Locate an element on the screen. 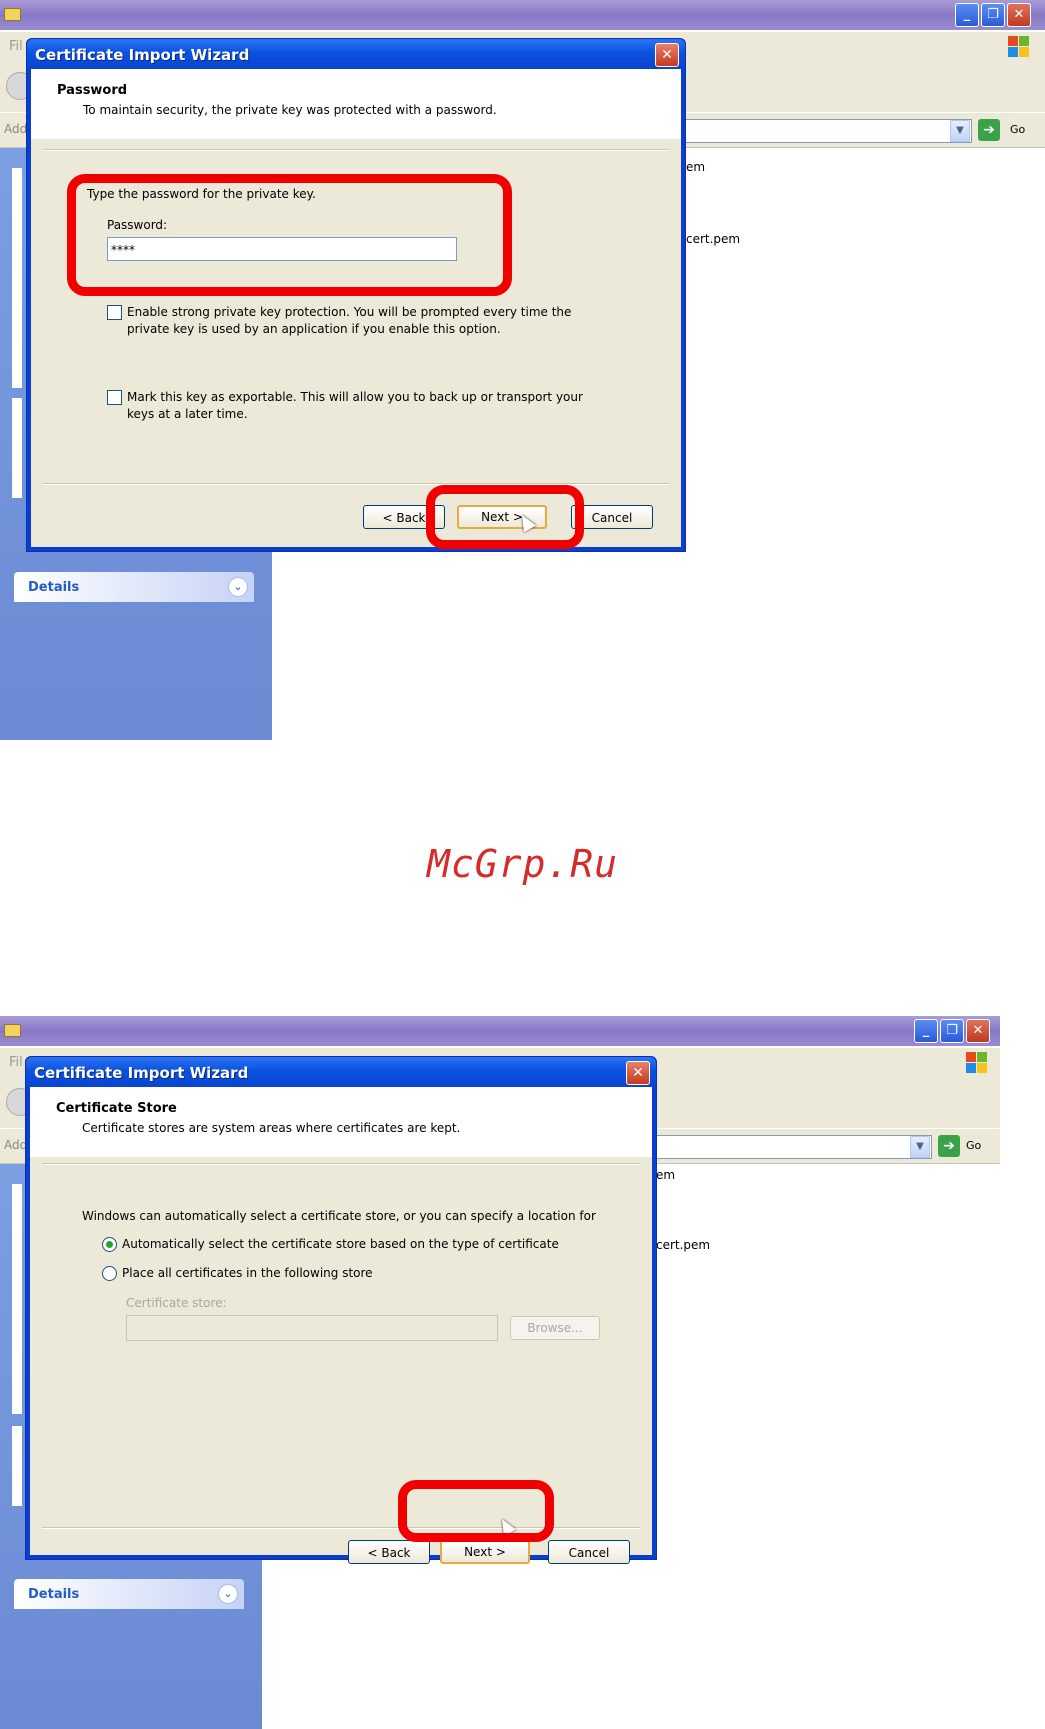 The width and height of the screenshot is (1045, 1729). watermark-text: McGrp.Ru is located at coordinates (522, 864).